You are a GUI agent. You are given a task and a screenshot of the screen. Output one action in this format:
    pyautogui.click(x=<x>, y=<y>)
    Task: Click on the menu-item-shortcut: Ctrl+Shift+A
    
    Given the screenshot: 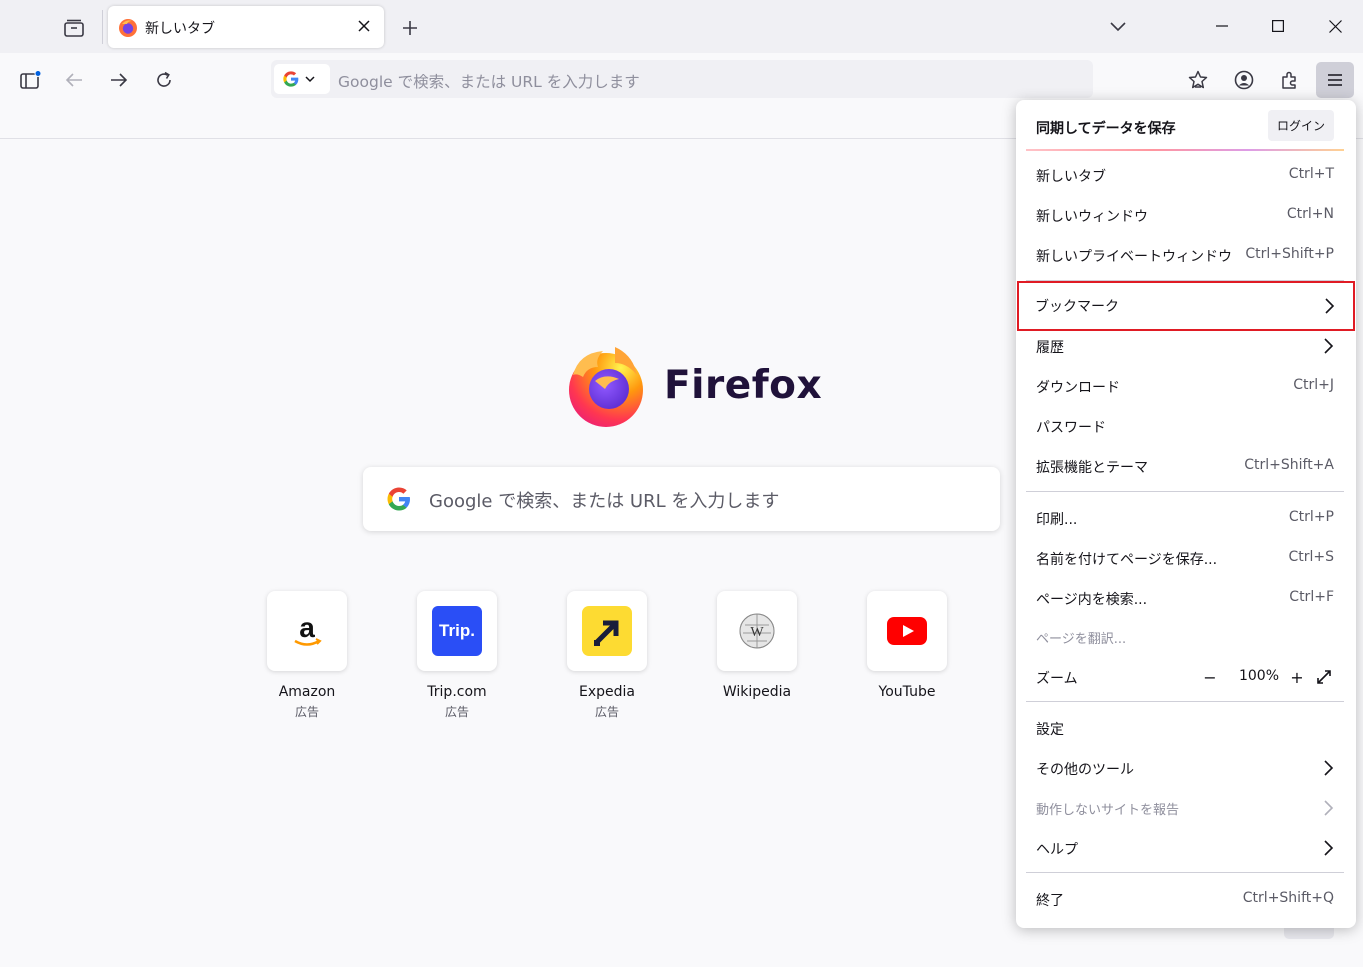 What is the action you would take?
    pyautogui.click(x=1289, y=465)
    